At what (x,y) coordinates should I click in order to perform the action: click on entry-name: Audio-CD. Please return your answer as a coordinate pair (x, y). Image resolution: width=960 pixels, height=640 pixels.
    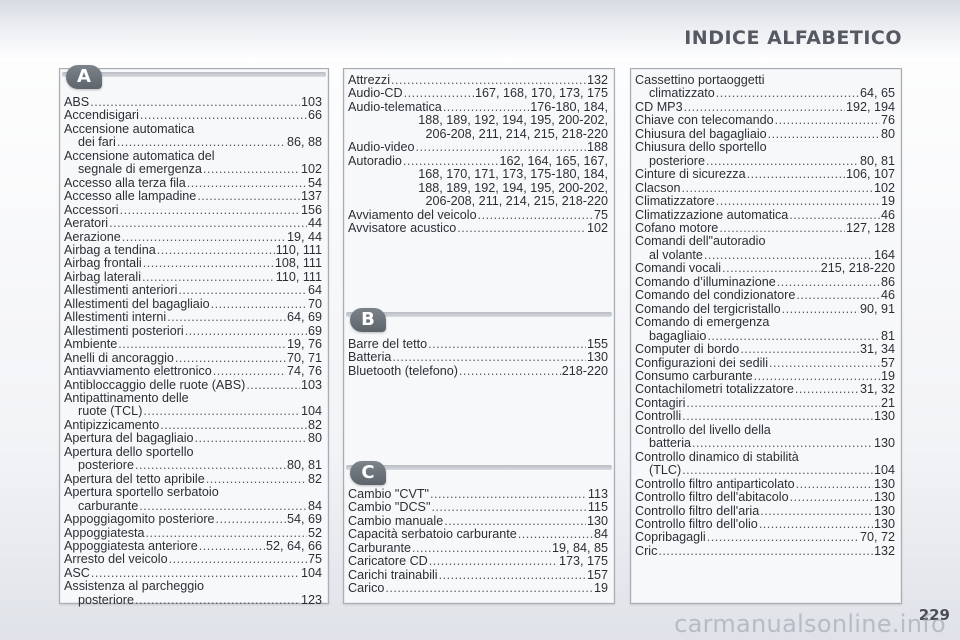
    Looking at the image, I should click on (375, 93).